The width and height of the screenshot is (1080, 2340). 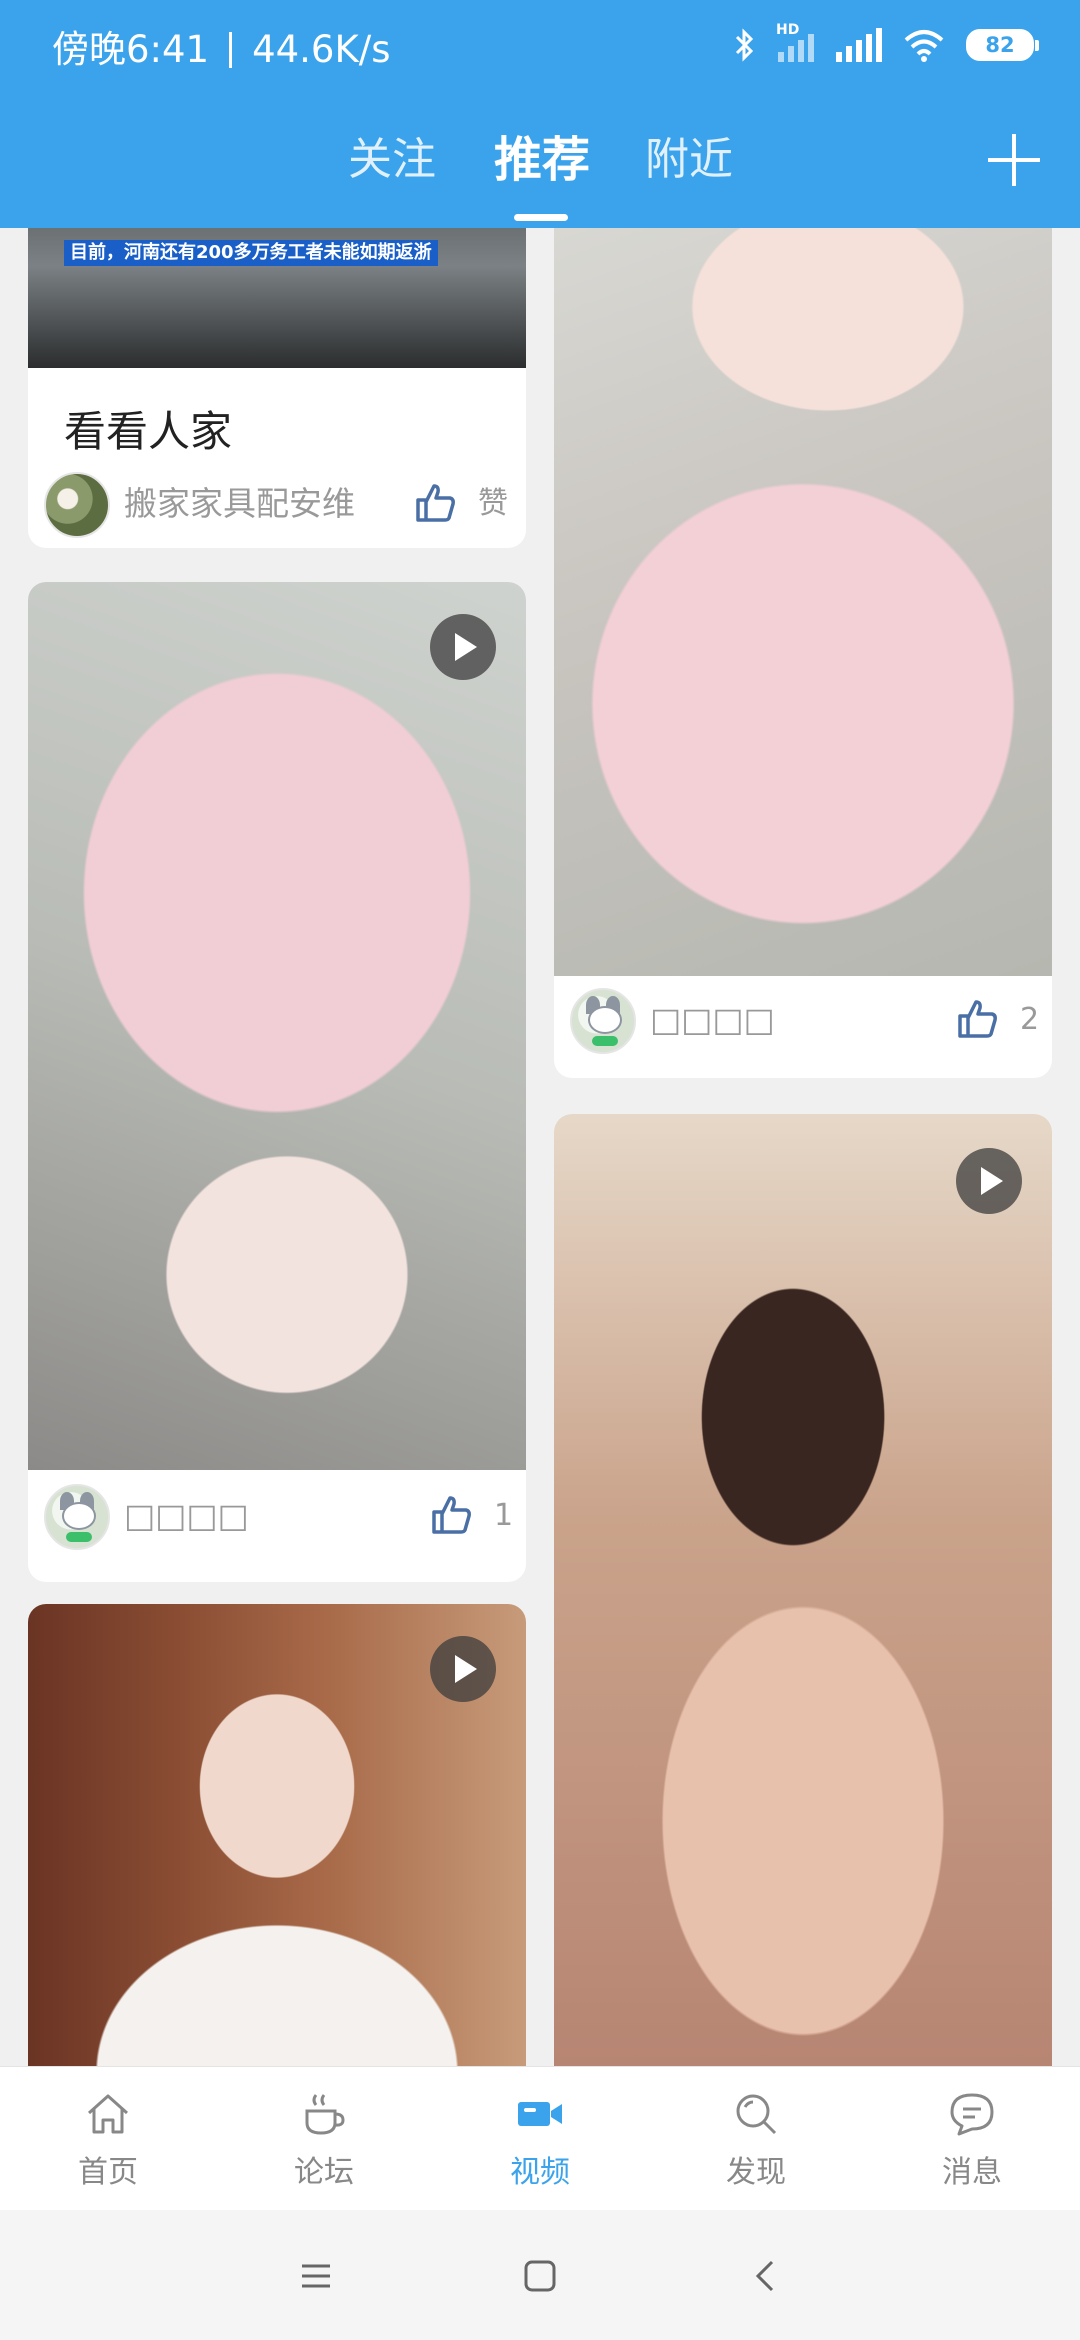 I want to click on home-square-icon, so click(x=540, y=2276).